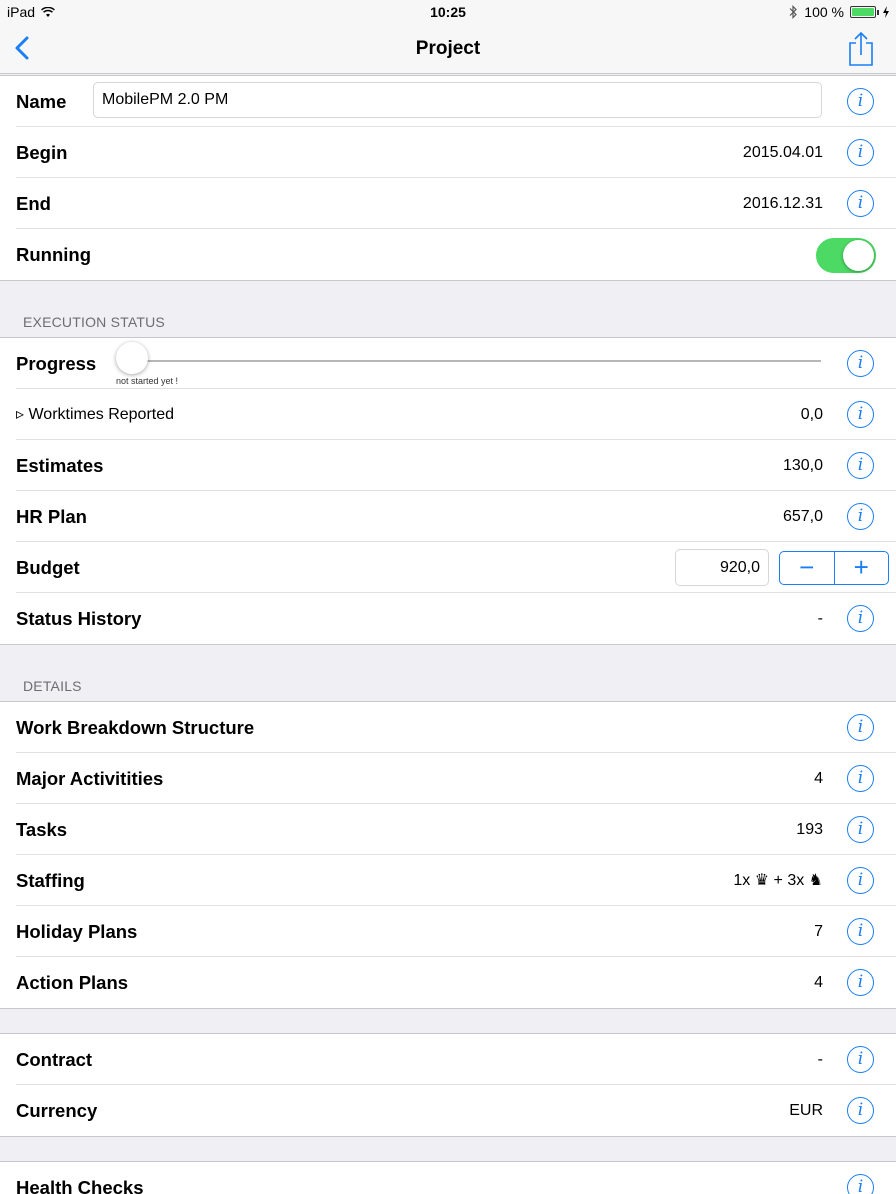 The image size is (896, 1194). What do you see at coordinates (858, 255) in the screenshot?
I see `toggle-knob` at bounding box center [858, 255].